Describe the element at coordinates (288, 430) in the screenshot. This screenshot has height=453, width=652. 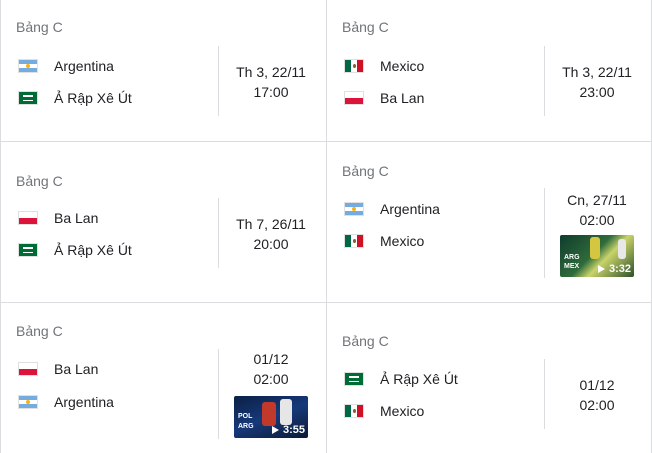
I see `video-duration: 3:55` at that location.